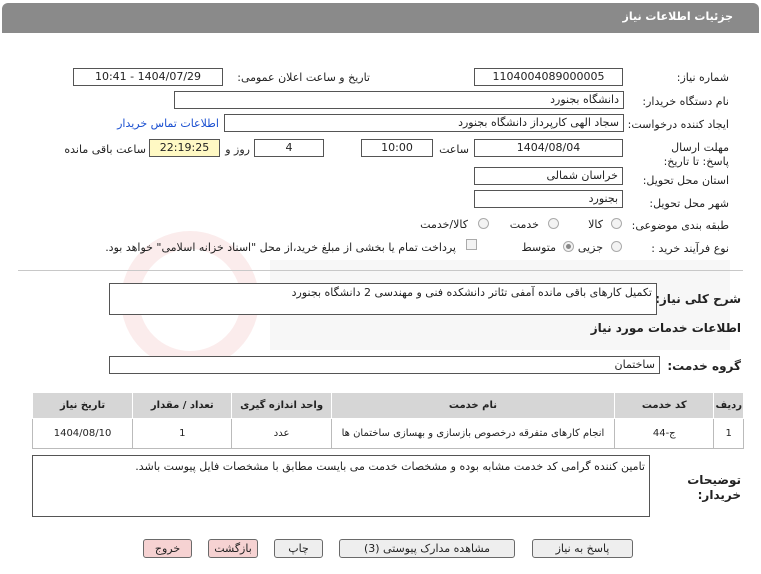 The width and height of the screenshot is (761, 574). I want to click on col-code: کد خدمت, so click(664, 405).